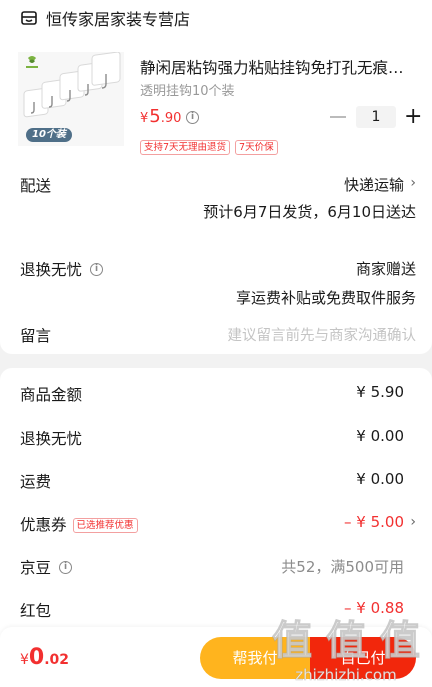 This screenshot has height=687, width=432. Describe the element at coordinates (363, 658) in the screenshot. I see `self-pay-button: 自己付` at that location.